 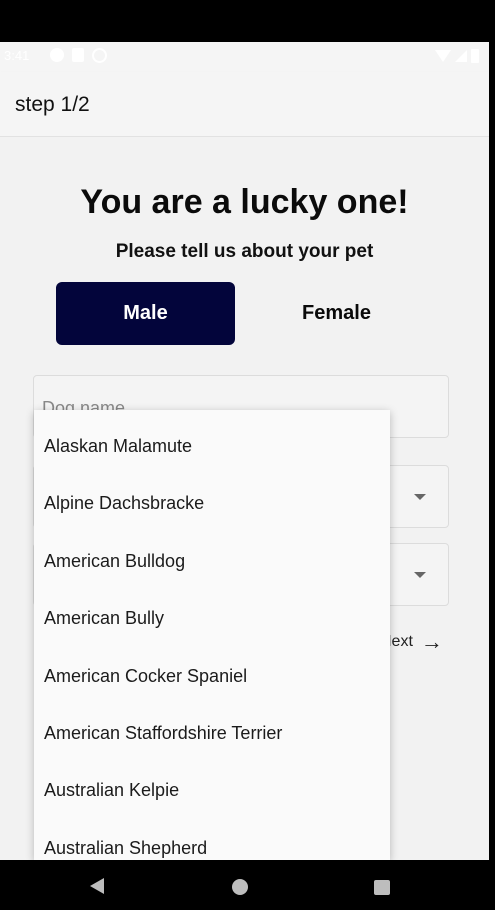 What do you see at coordinates (57, 55) in the screenshot?
I see `a-circle-icon` at bounding box center [57, 55].